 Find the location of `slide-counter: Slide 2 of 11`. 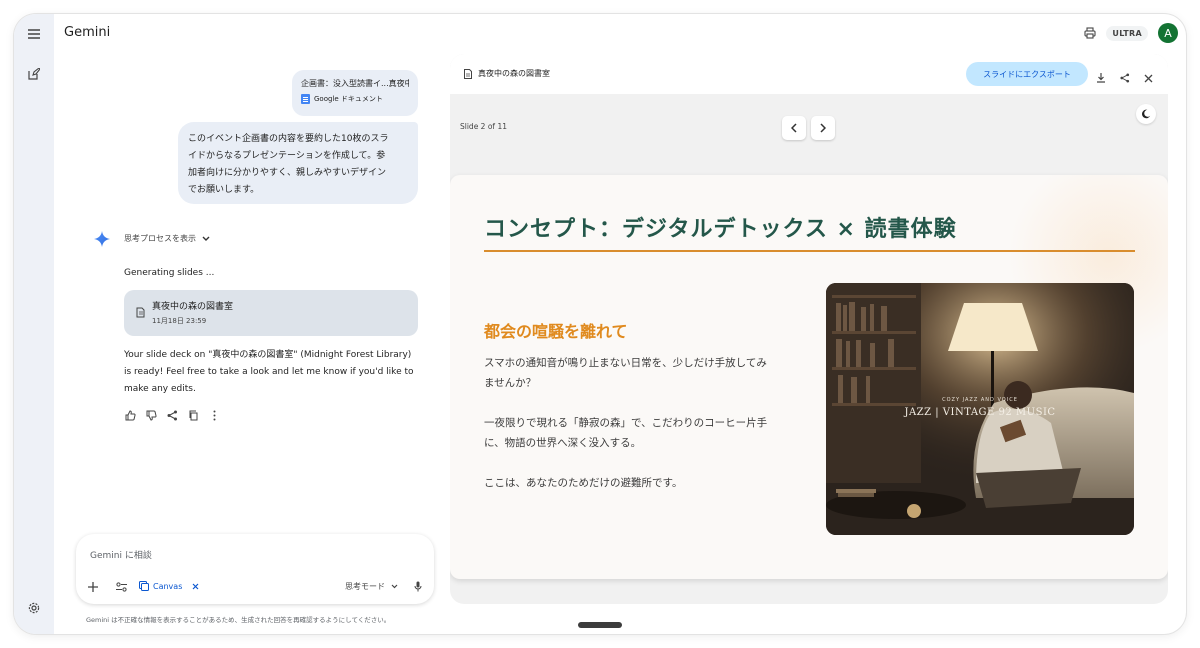

slide-counter: Slide 2 of 11 is located at coordinates (483, 126).